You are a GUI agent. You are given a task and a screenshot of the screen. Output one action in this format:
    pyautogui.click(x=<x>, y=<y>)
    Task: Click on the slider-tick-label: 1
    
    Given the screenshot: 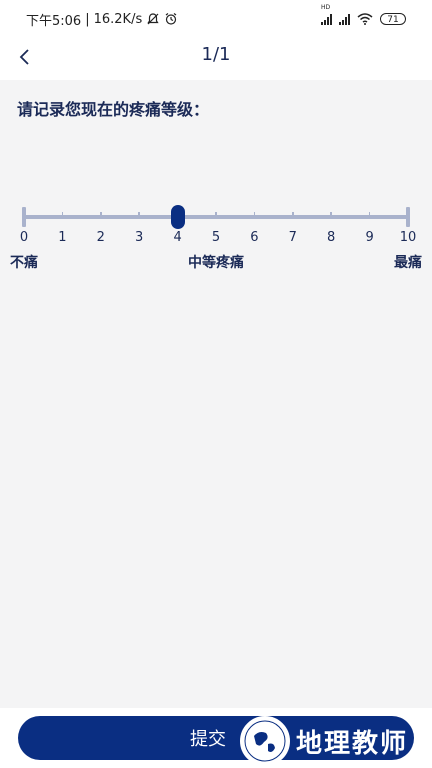 What is the action you would take?
    pyautogui.click(x=62, y=237)
    